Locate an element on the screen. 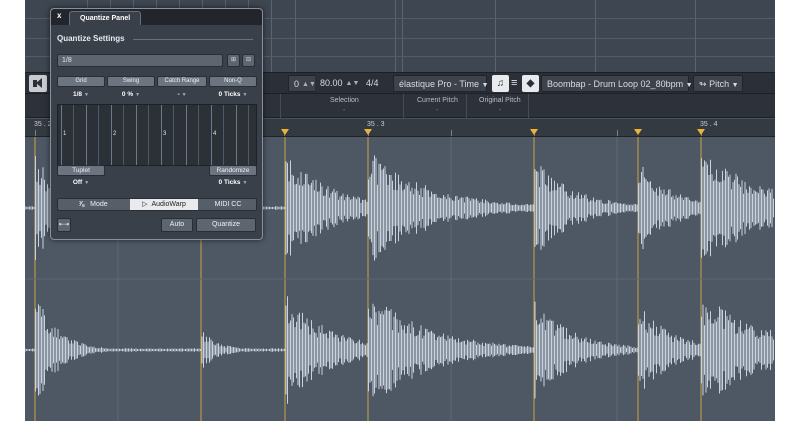 The height and width of the screenshot is (421, 800). selection-column: Selection - is located at coordinates (341, 106).